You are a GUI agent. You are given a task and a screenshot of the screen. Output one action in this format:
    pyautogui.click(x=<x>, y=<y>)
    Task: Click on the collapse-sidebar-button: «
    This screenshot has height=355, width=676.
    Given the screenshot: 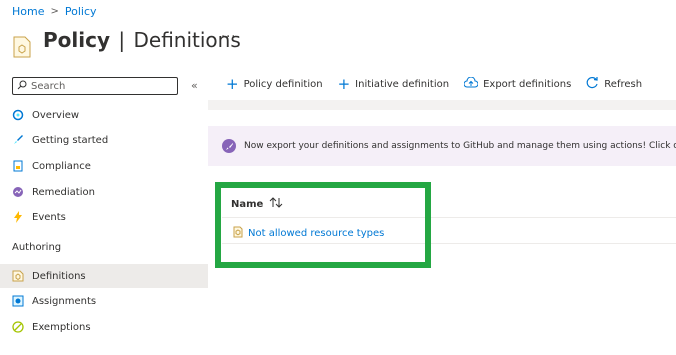 What is the action you would take?
    pyautogui.click(x=194, y=85)
    